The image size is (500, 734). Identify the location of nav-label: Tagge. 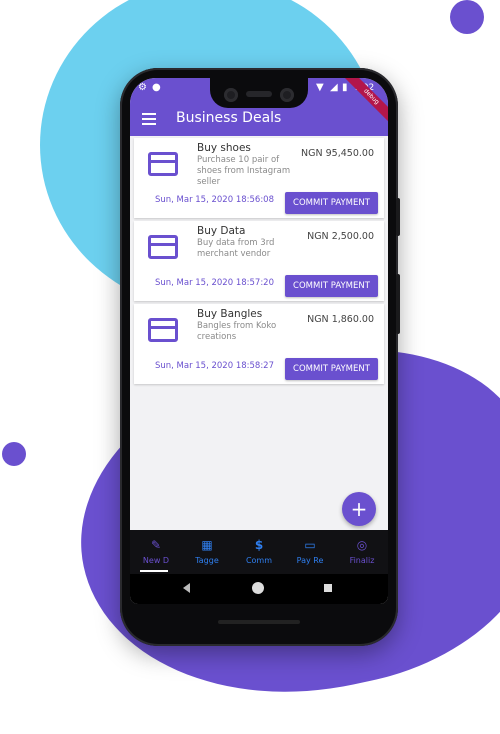
(207, 560).